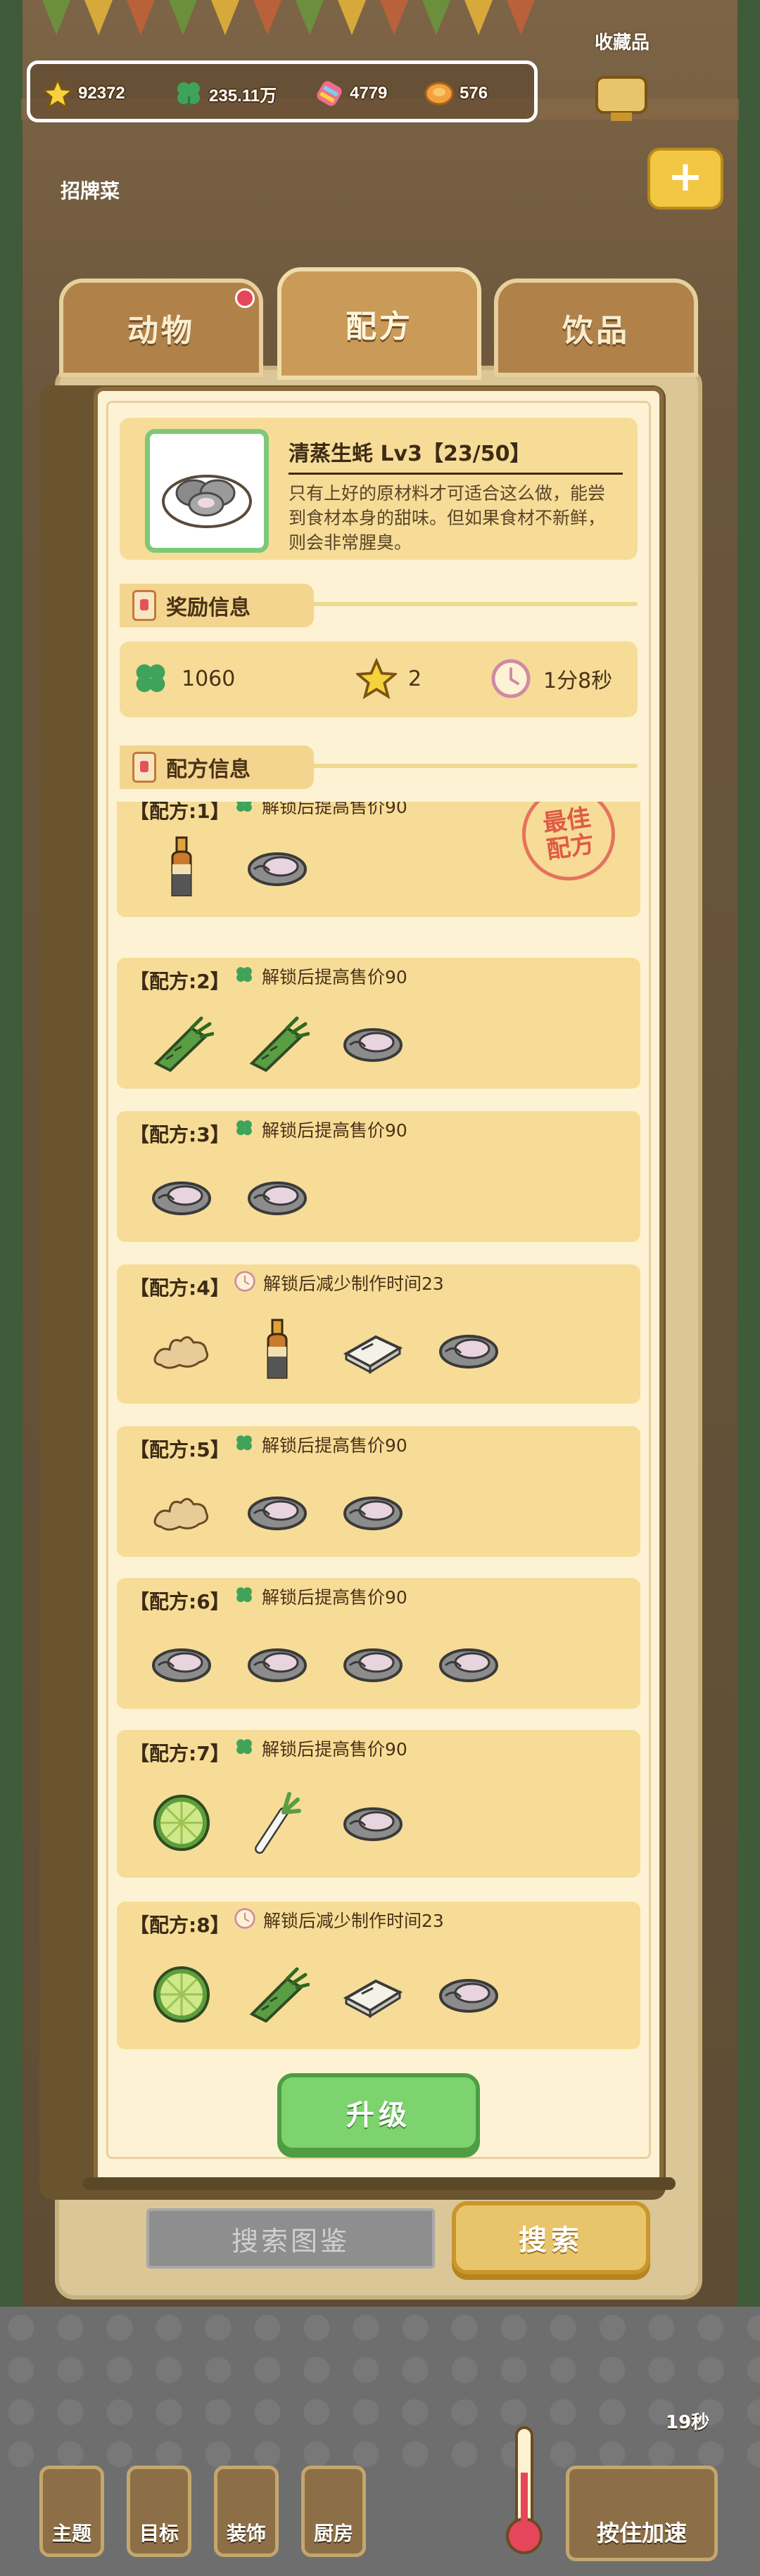  I want to click on hold-speedup-button: 按住加速, so click(642, 2513).